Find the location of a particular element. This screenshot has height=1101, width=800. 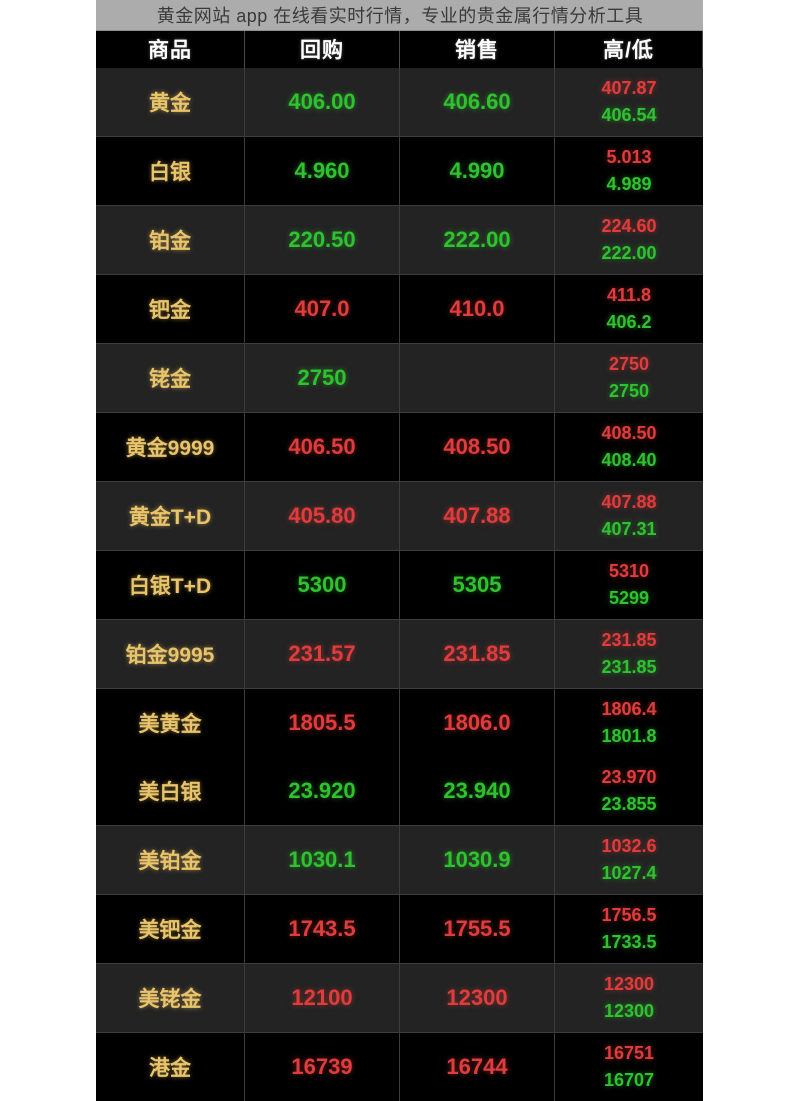

low-price-value: 406.2 is located at coordinates (629, 322).